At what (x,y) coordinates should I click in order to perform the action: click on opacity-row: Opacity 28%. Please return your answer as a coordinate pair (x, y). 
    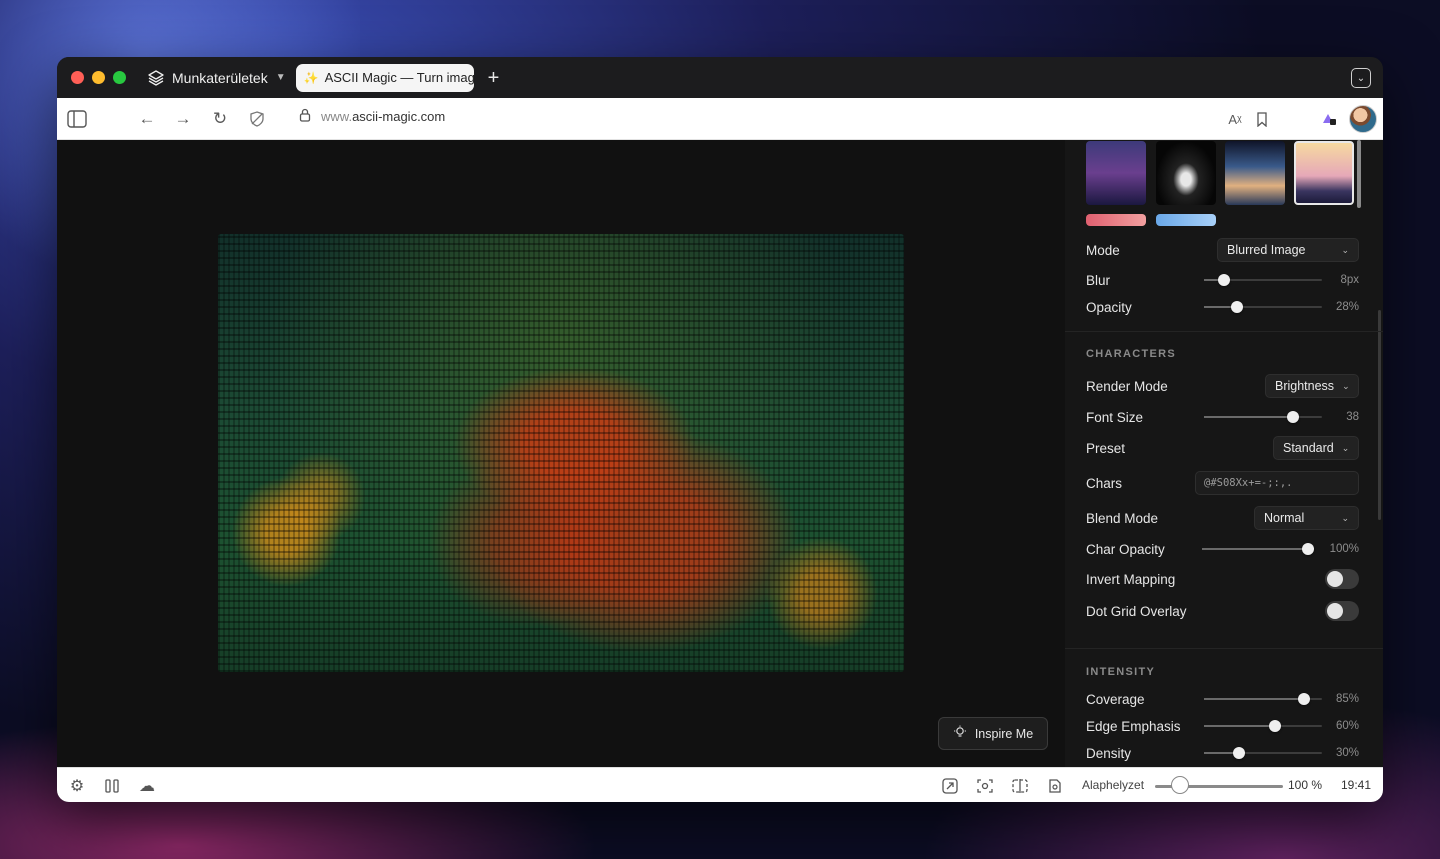
    Looking at the image, I should click on (1222, 307).